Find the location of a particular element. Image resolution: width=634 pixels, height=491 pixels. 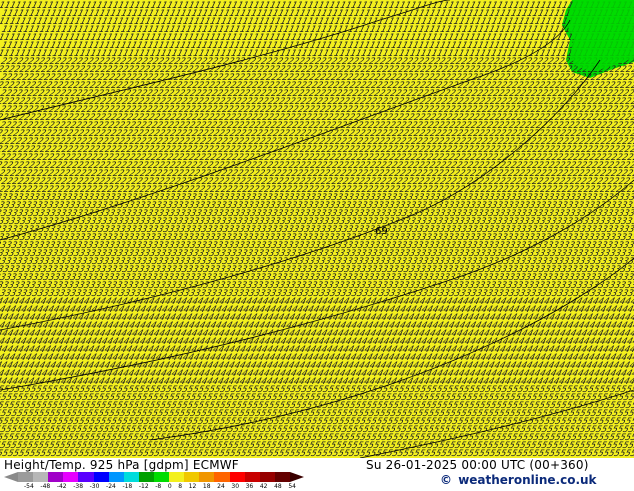

scale-right-arrow-icon is located at coordinates (297, 477).